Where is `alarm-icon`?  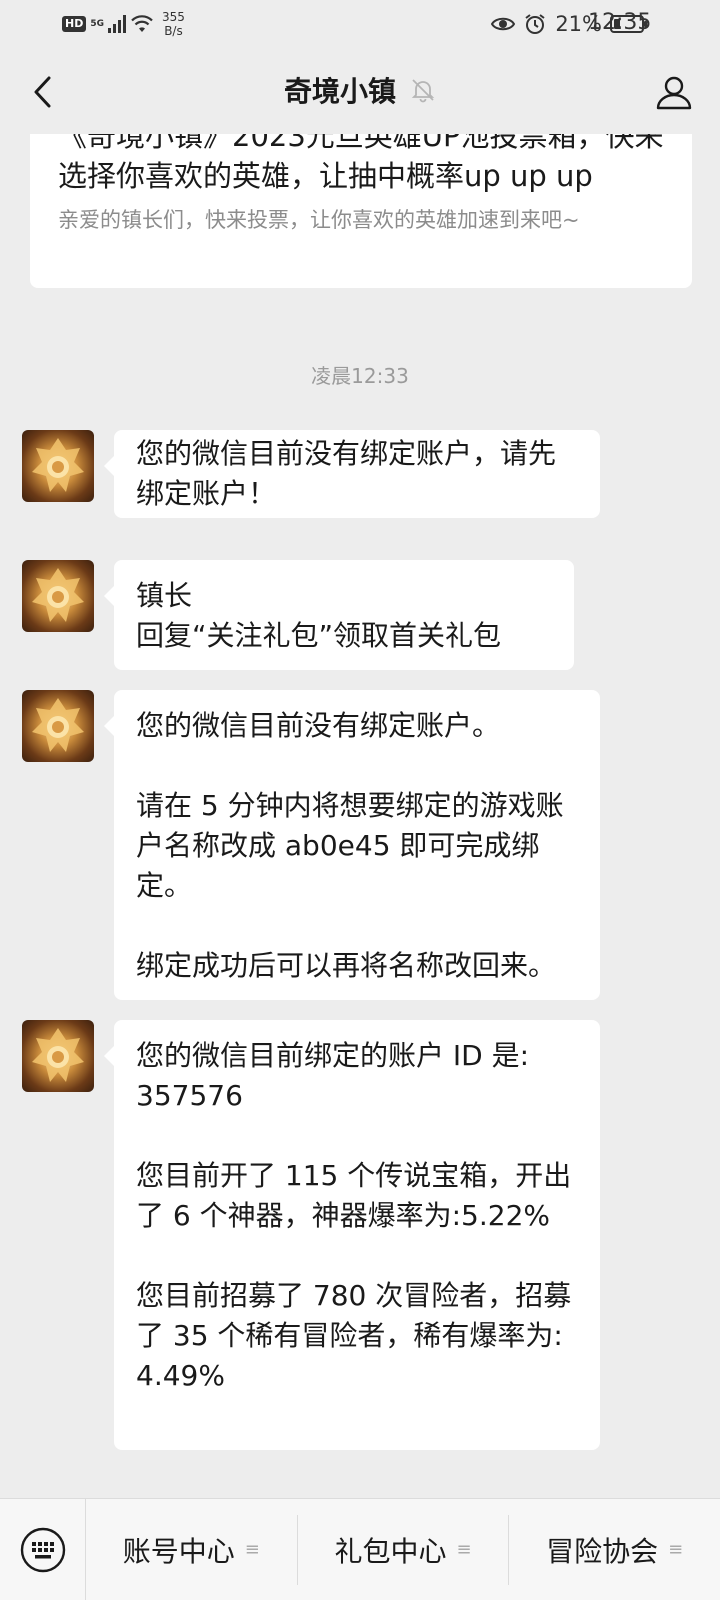 alarm-icon is located at coordinates (535, 24).